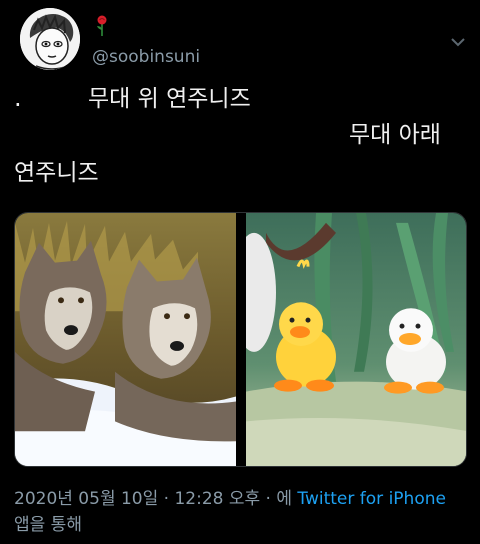  I want to click on user-handle: @soobinsuni, so click(146, 57).